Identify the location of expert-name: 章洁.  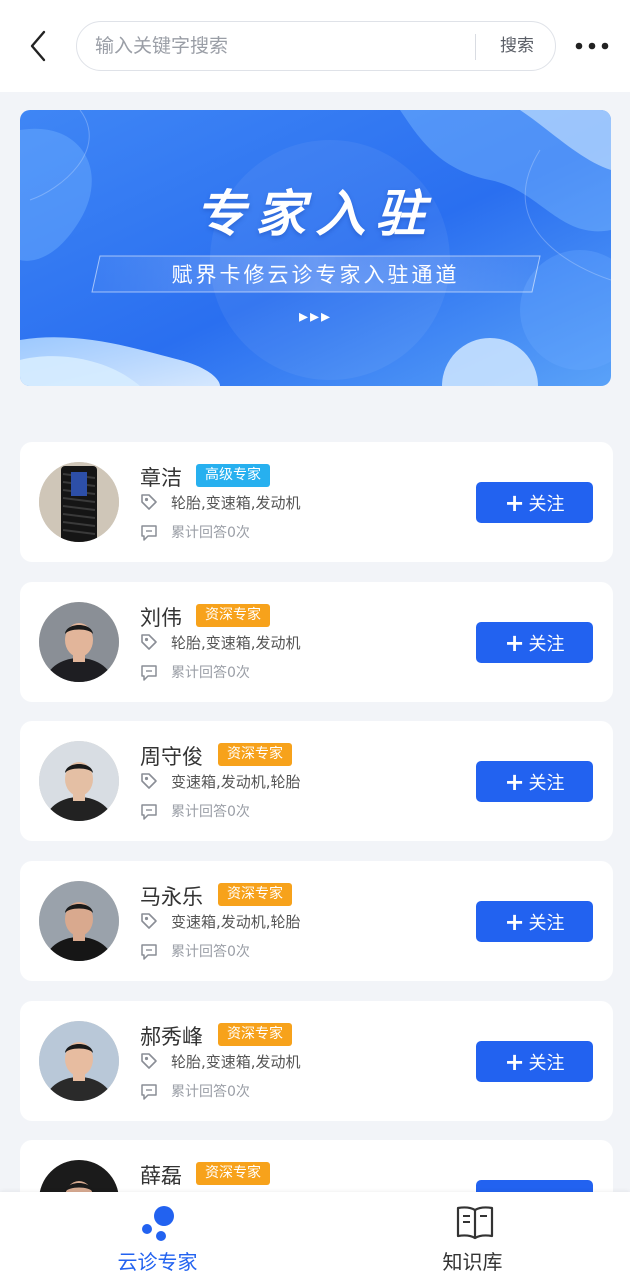
(161, 478).